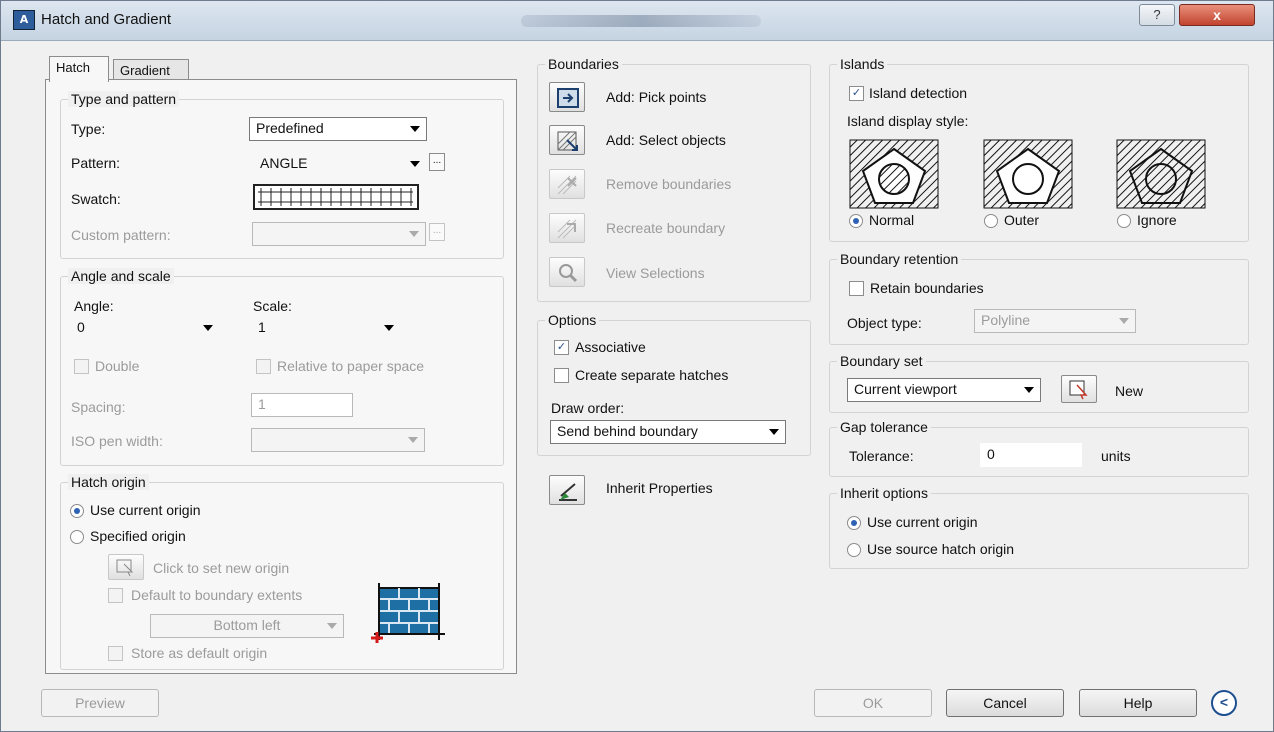 This screenshot has height=732, width=1274. I want to click on new-boundary-set-button, so click(1079, 389).